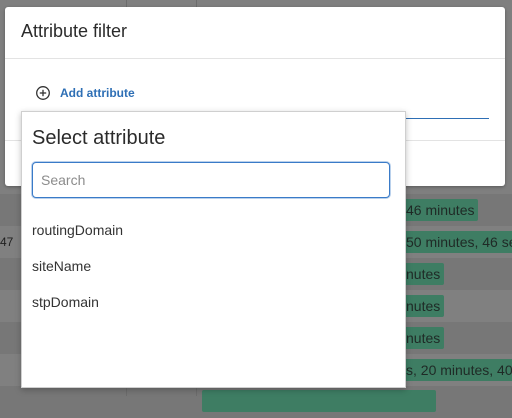 The height and width of the screenshot is (418, 512). I want to click on attribute-option-routingdomain: routingDomain, so click(77, 239).